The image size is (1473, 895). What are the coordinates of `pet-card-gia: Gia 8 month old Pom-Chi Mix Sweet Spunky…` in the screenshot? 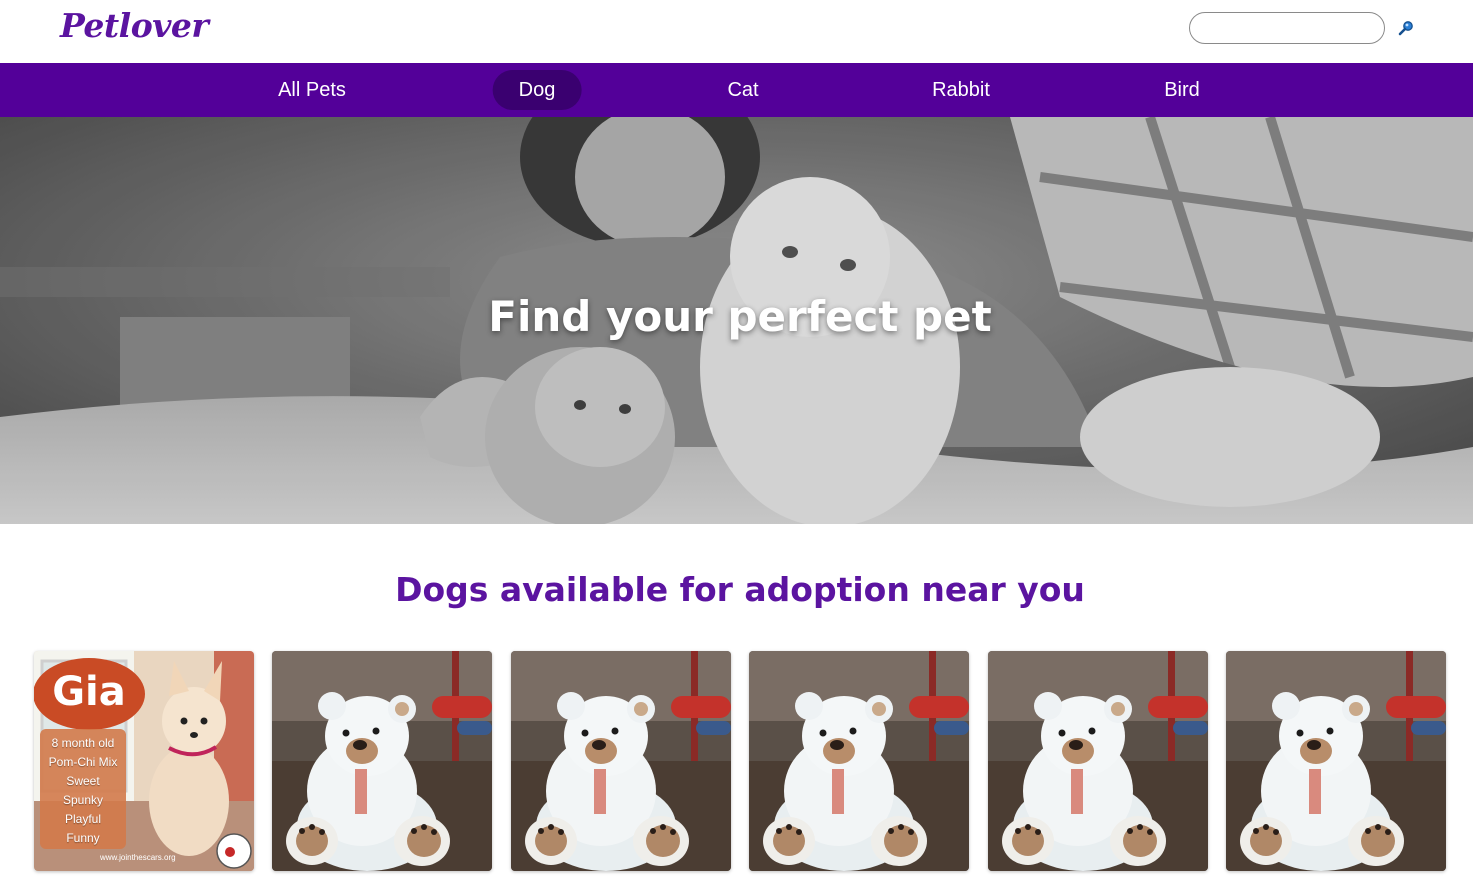 It's located at (144, 761).